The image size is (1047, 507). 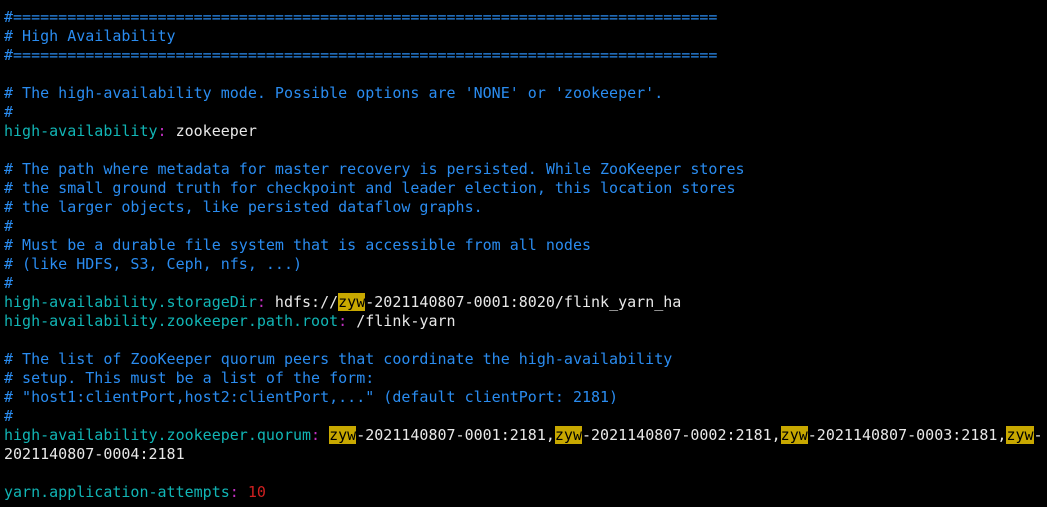 I want to click on config-line: yarn.application-attempts: 10, so click(x=525, y=492).